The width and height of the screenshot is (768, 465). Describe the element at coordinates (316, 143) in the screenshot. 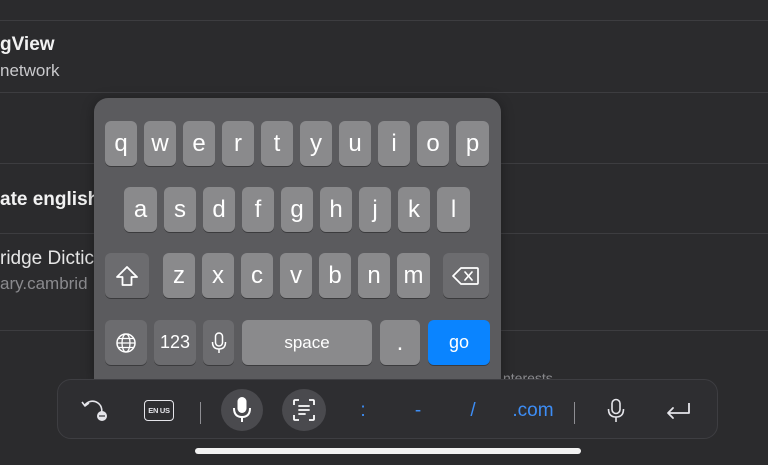

I see `key-y: y` at that location.